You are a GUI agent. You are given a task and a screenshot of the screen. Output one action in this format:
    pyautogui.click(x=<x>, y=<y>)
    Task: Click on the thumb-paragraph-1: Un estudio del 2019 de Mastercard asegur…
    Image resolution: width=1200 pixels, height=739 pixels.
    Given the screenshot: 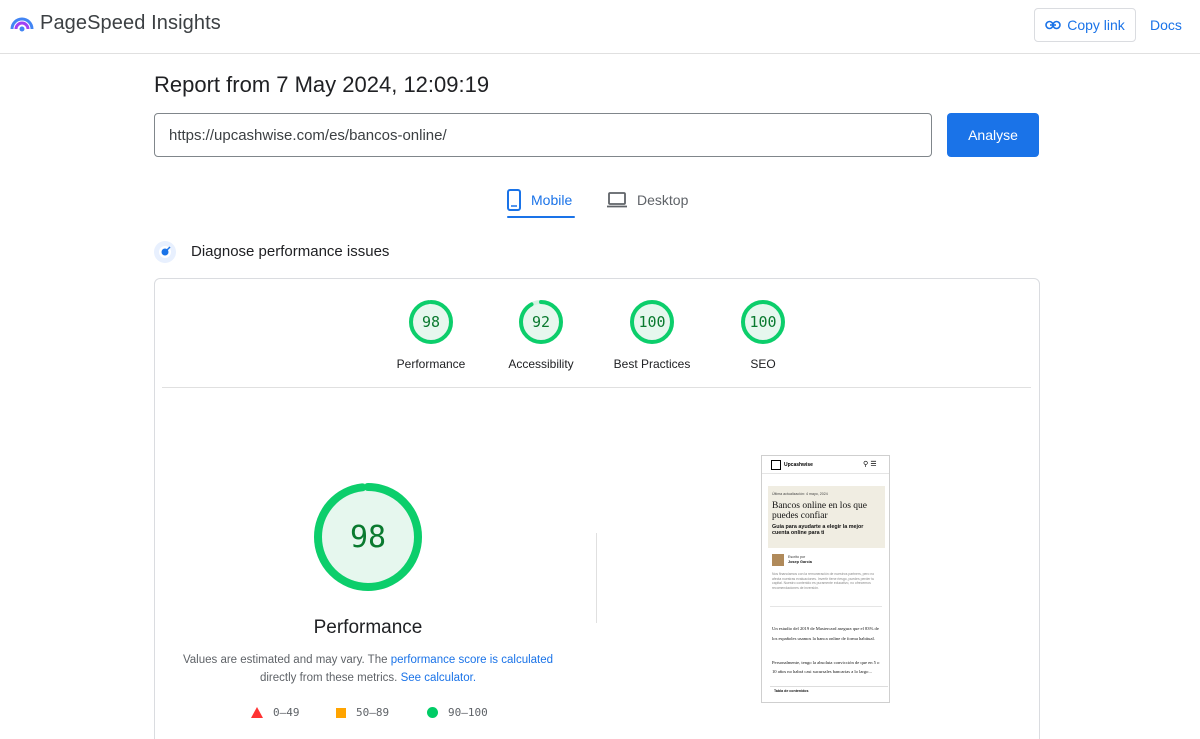 What is the action you would take?
    pyautogui.click(x=825, y=633)
    